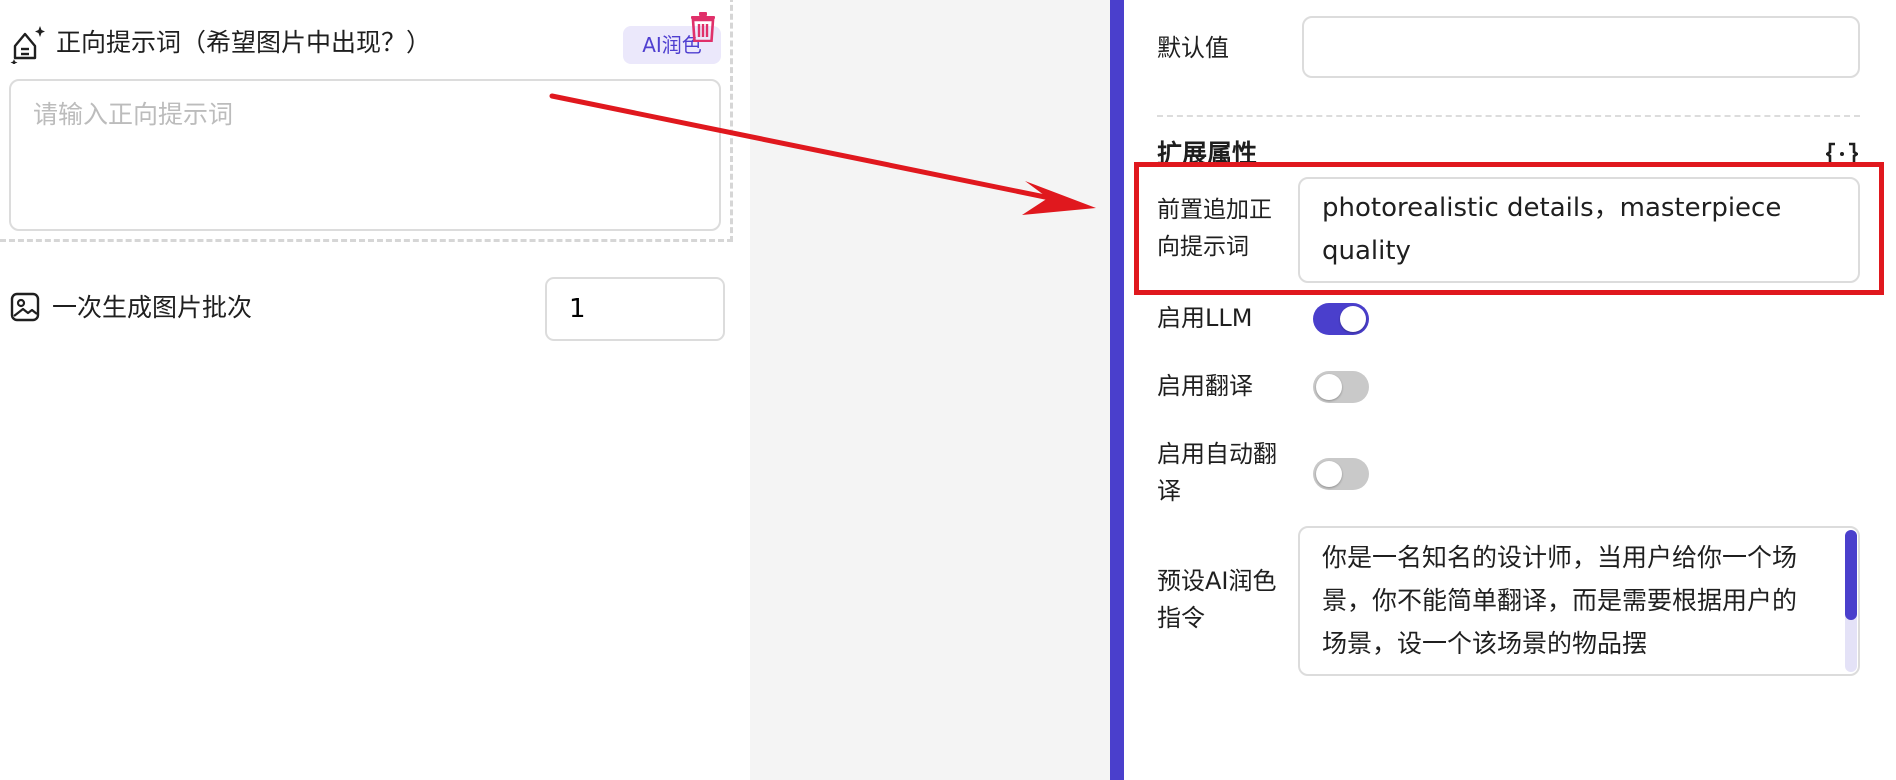 The image size is (1896, 780). What do you see at coordinates (1217, 599) in the screenshot?
I see `preset-ai-instruction-label: 预设AI润色指令` at bounding box center [1217, 599].